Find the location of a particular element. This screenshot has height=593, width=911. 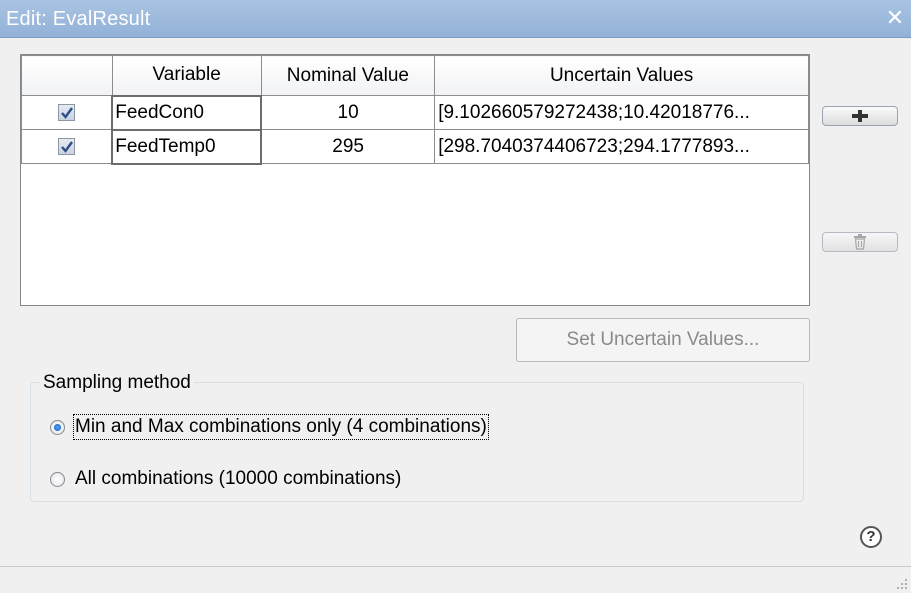

table-header-row: Variable Nominal Value Uncertain Values is located at coordinates (415, 75).